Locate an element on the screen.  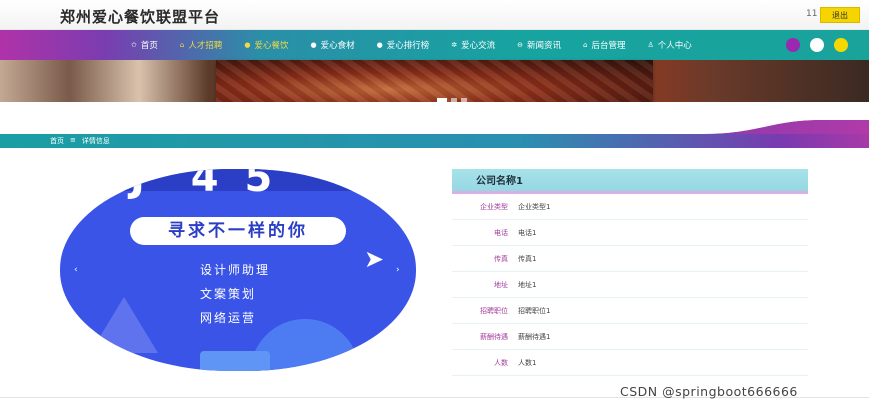
gear-icon: ✲ is located at coordinates (454, 45).